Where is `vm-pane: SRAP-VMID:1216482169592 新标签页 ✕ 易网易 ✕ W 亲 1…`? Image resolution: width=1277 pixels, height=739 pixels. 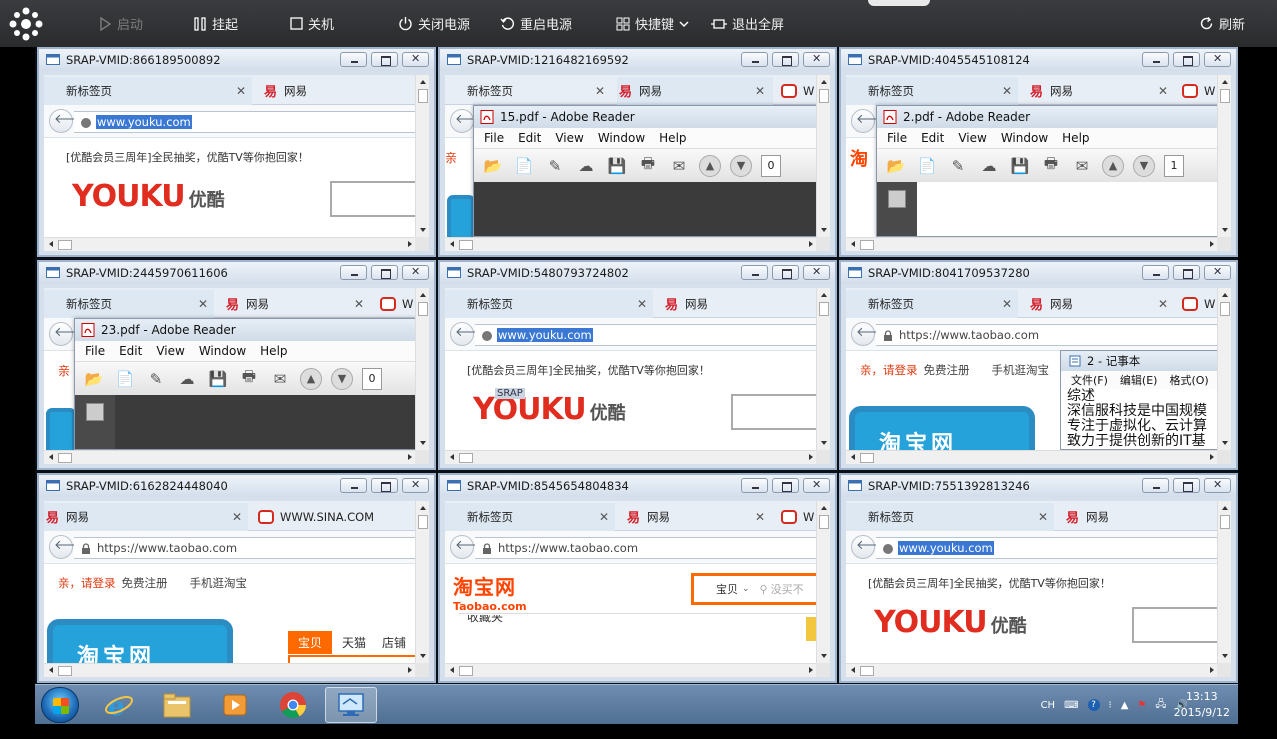 vm-pane: SRAP-VMID:1216482169592 新标签页 ✕ 易网易 ✕ W 亲 1… is located at coordinates (637, 152).